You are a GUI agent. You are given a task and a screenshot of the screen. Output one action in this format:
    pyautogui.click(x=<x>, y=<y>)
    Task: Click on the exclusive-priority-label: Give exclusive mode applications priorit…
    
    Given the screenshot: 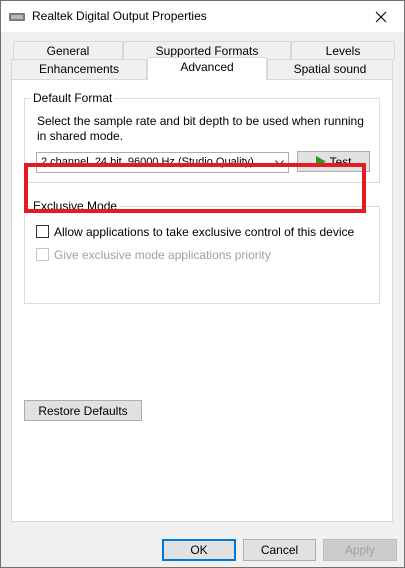 What is the action you would take?
    pyautogui.click(x=162, y=255)
    